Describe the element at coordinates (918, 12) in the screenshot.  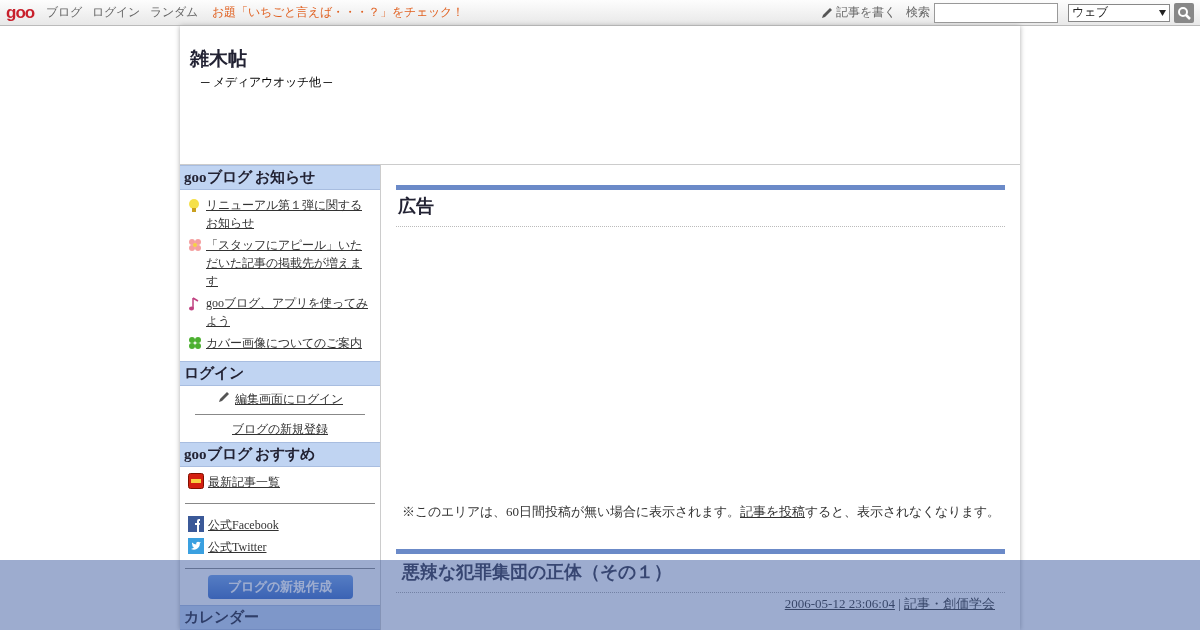
I see `search-label: 検索` at that location.